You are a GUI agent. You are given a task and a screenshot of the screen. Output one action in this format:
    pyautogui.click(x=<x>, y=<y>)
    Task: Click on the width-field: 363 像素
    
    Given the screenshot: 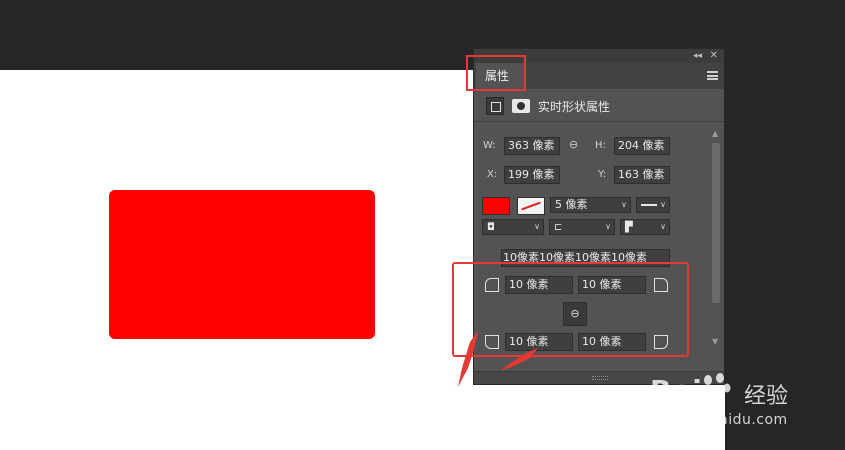 What is the action you would take?
    pyautogui.click(x=532, y=146)
    